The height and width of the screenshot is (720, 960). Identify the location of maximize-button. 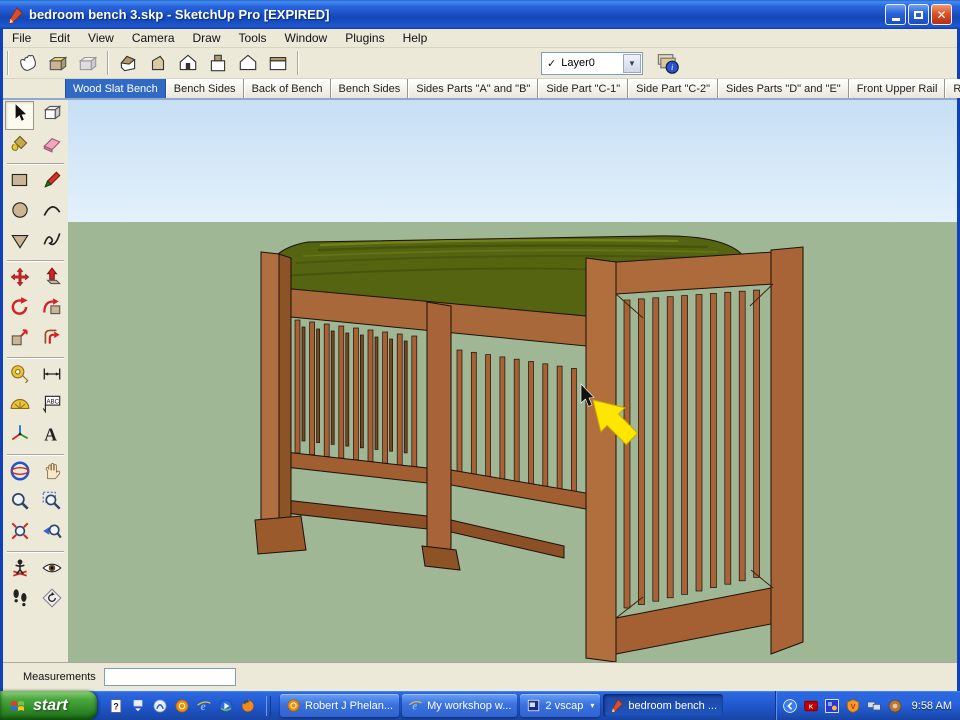
(918, 14).